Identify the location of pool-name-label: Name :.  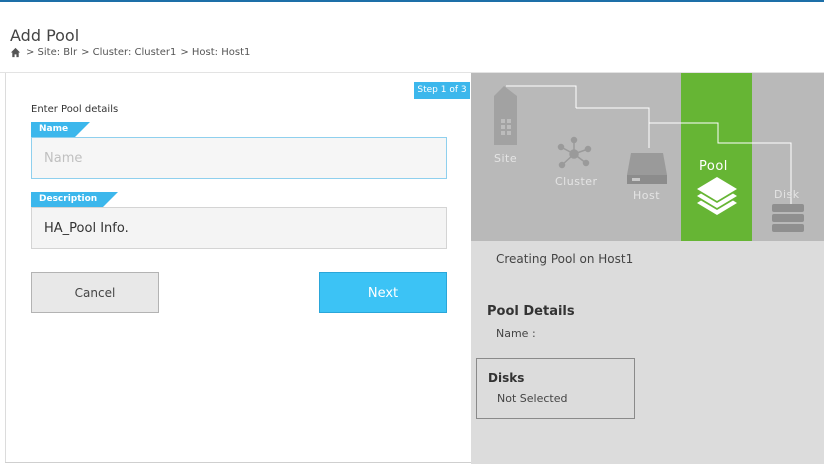
(516, 333).